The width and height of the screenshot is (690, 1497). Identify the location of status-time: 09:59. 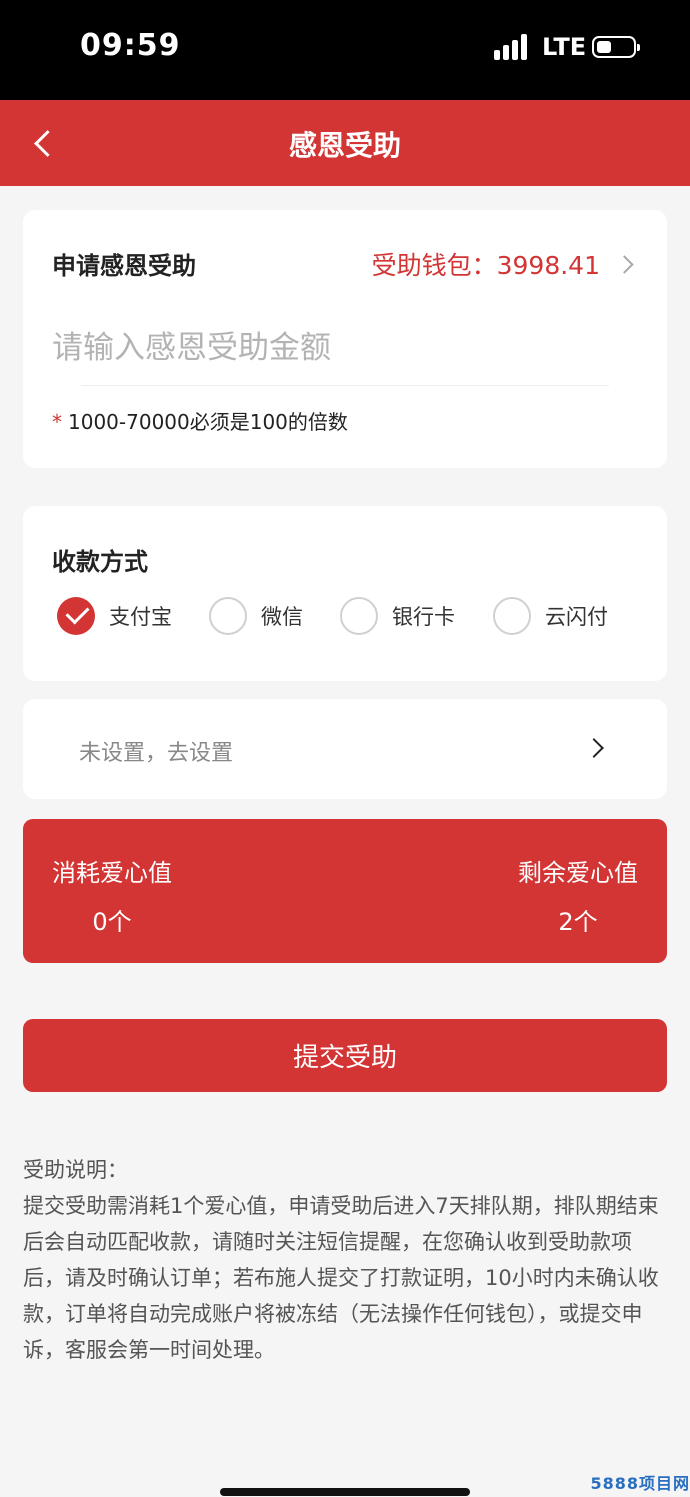
(130, 45).